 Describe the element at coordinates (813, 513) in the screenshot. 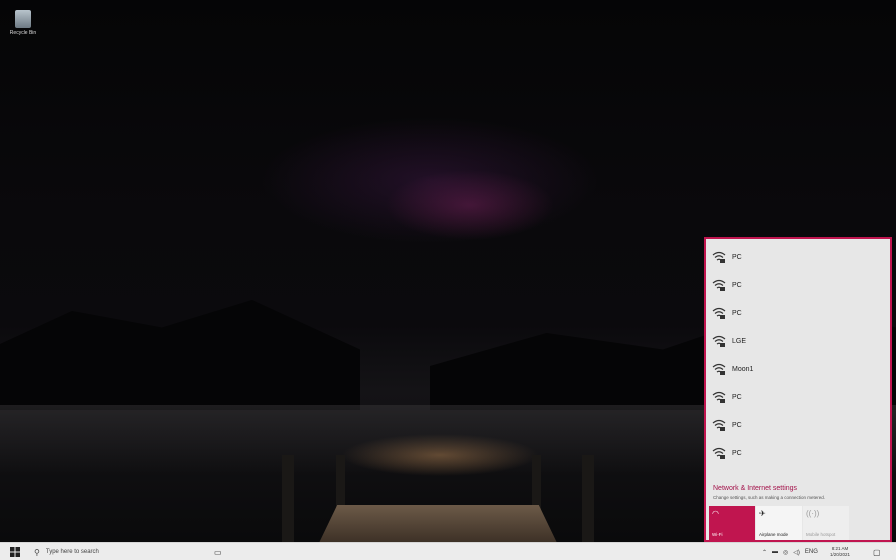

I see `hotspot-icon: ((·))` at that location.